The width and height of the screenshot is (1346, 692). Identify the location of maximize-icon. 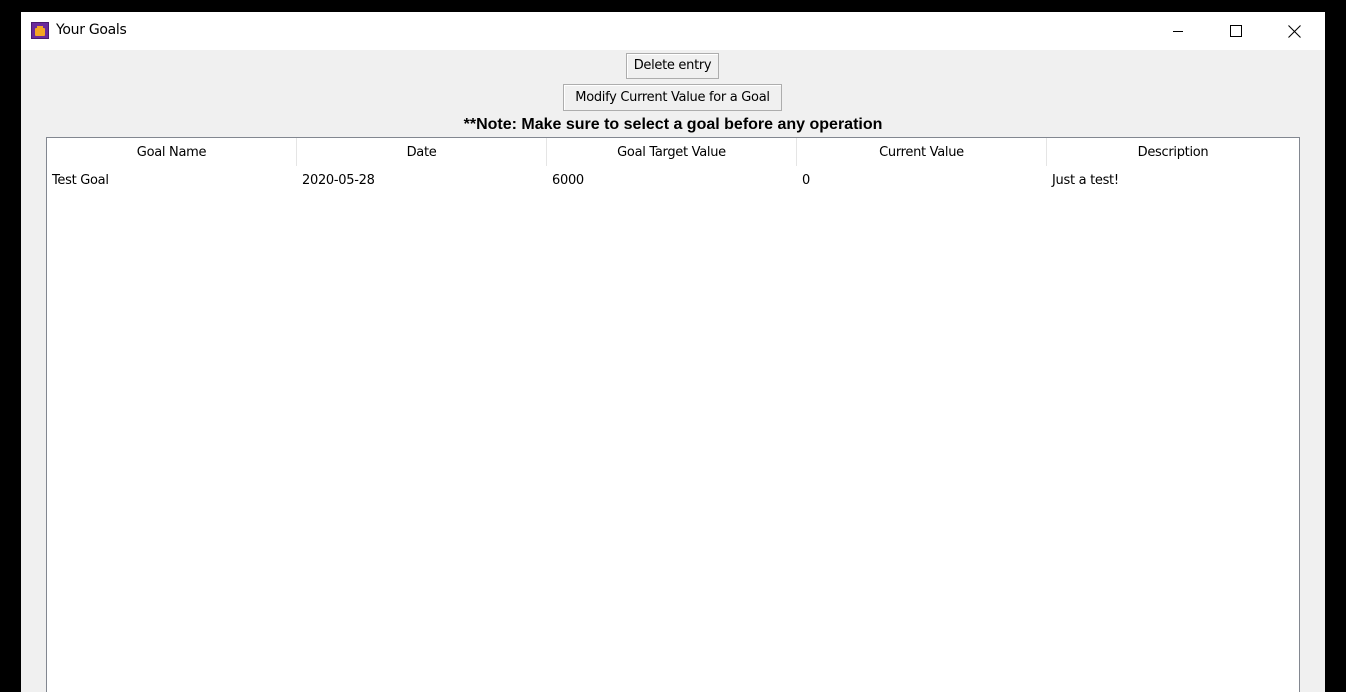
(1236, 31).